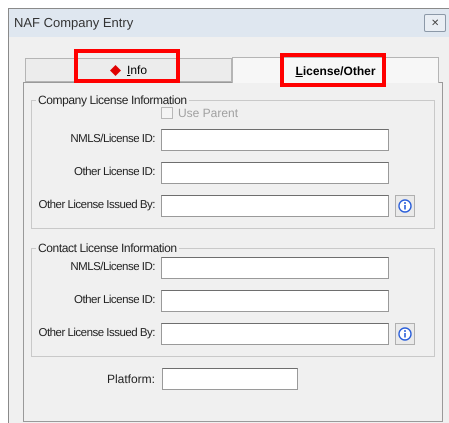  Describe the element at coordinates (130, 379) in the screenshot. I see `field-label: Platform:` at that location.